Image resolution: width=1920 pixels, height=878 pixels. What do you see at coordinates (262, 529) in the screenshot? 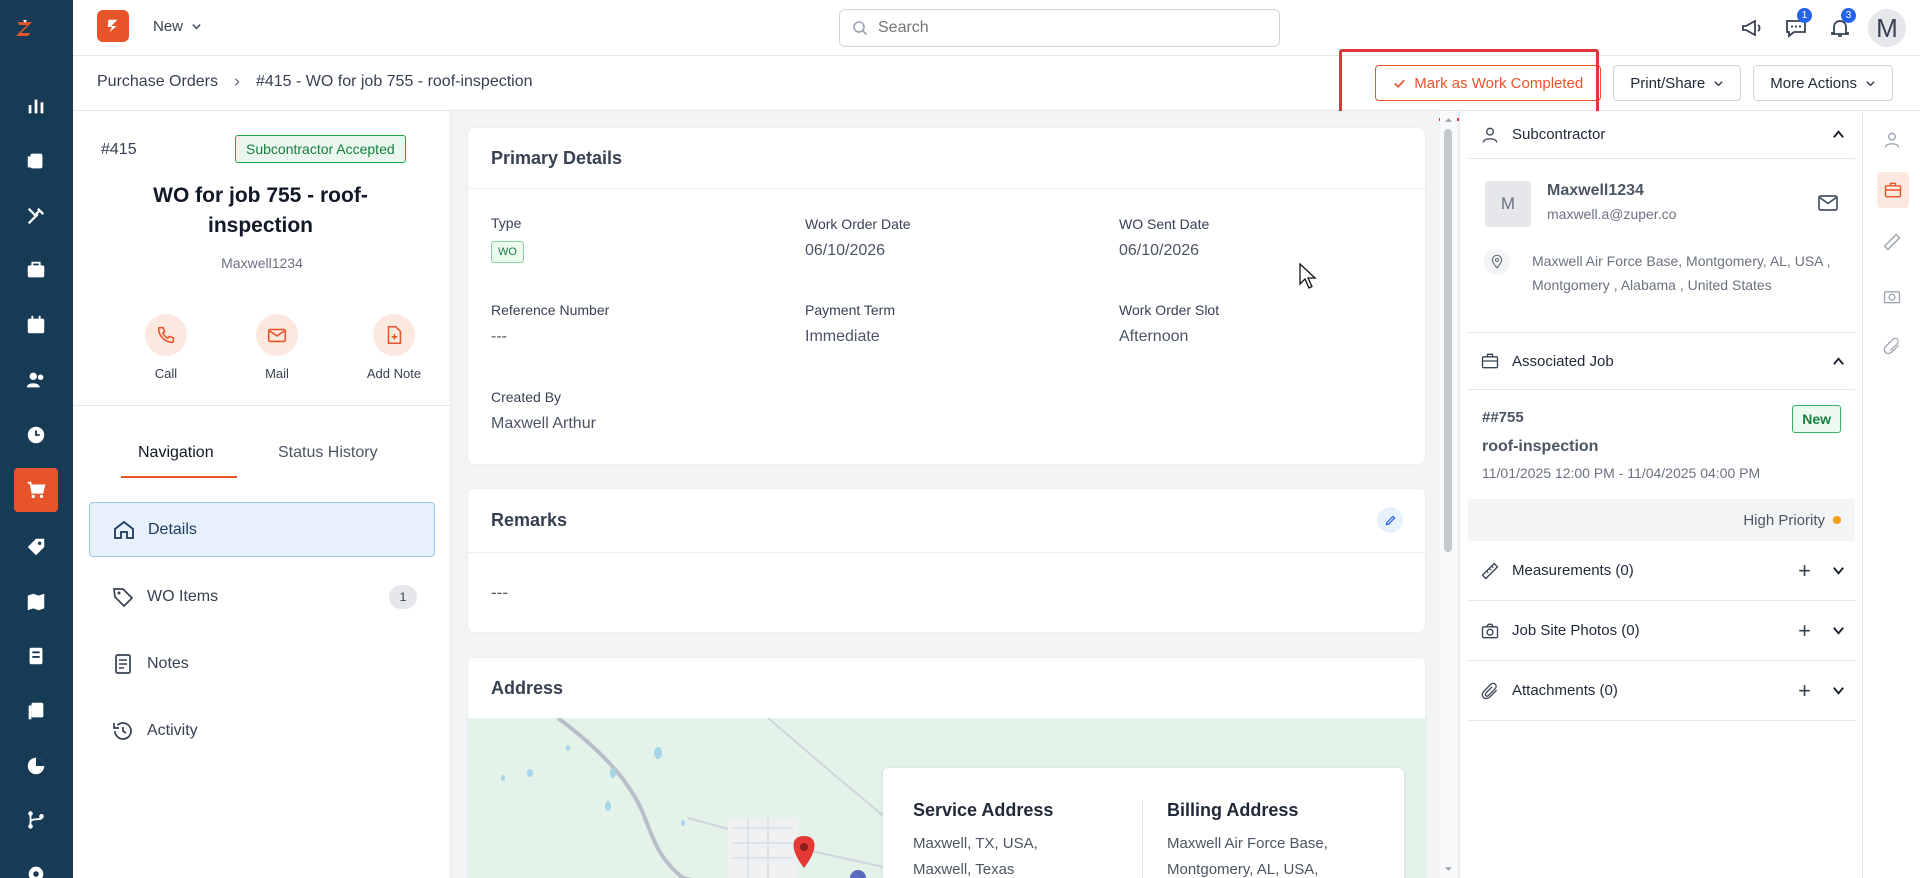
I see `nav-item-details: Details` at bounding box center [262, 529].